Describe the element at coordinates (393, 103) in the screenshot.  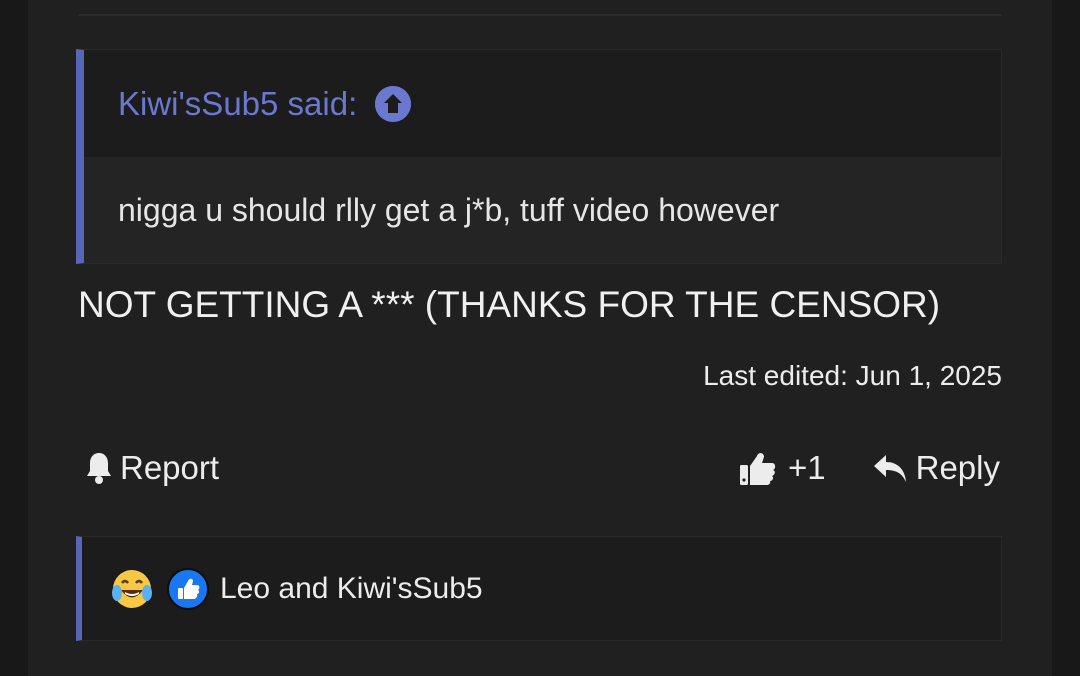
I see `arrow-up-icon` at that location.